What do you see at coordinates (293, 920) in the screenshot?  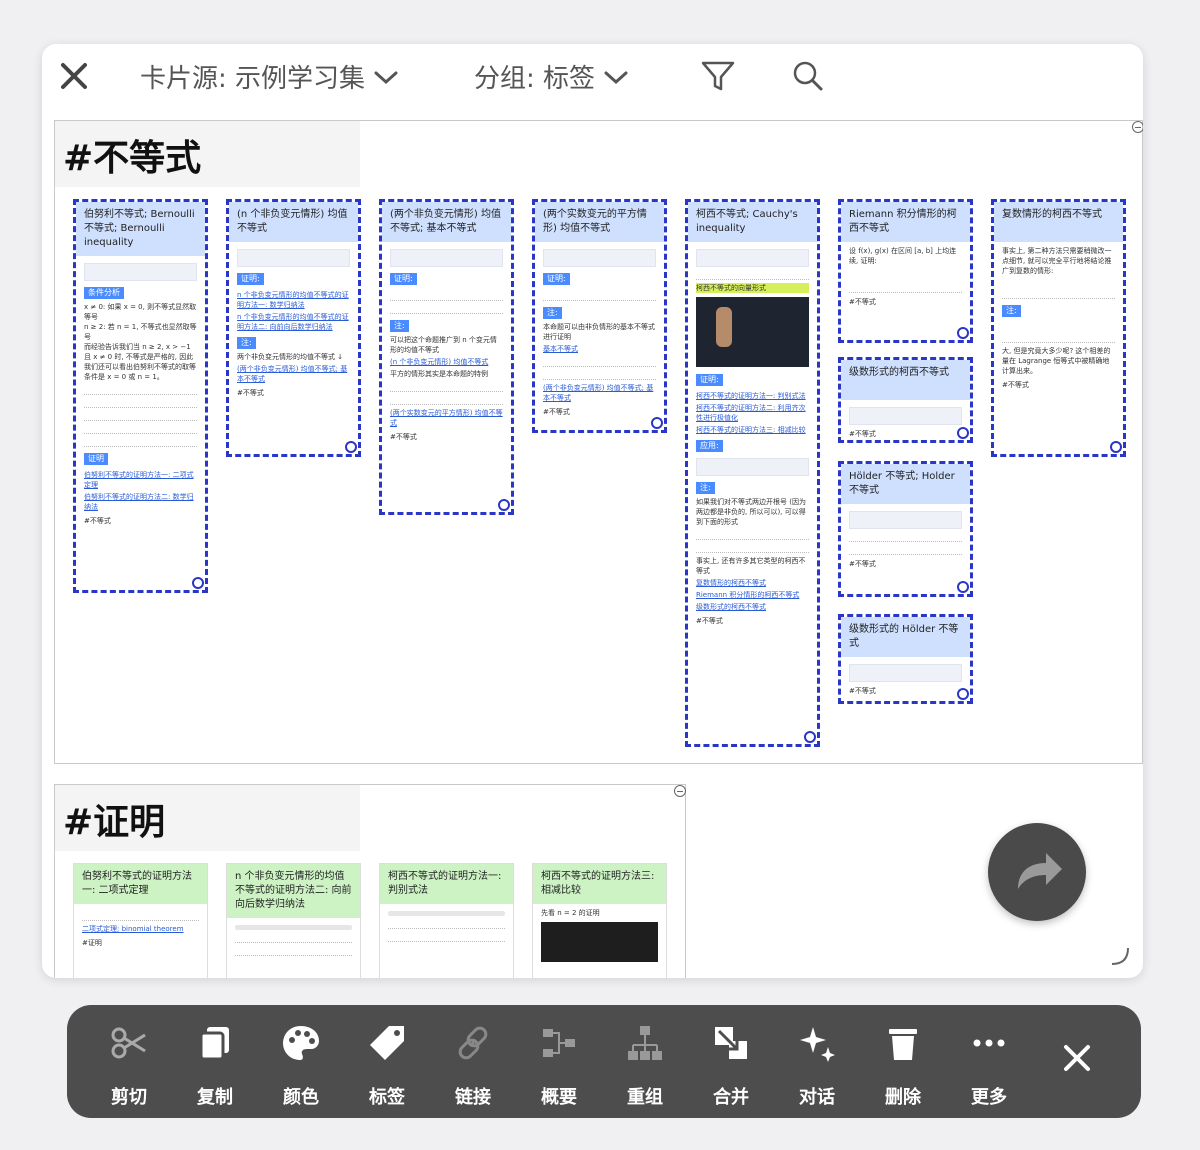 I see `card-proof-mean: n 个非负变元情形的均值不等式的证明方法二: 向前向后数学归纳法` at bounding box center [293, 920].